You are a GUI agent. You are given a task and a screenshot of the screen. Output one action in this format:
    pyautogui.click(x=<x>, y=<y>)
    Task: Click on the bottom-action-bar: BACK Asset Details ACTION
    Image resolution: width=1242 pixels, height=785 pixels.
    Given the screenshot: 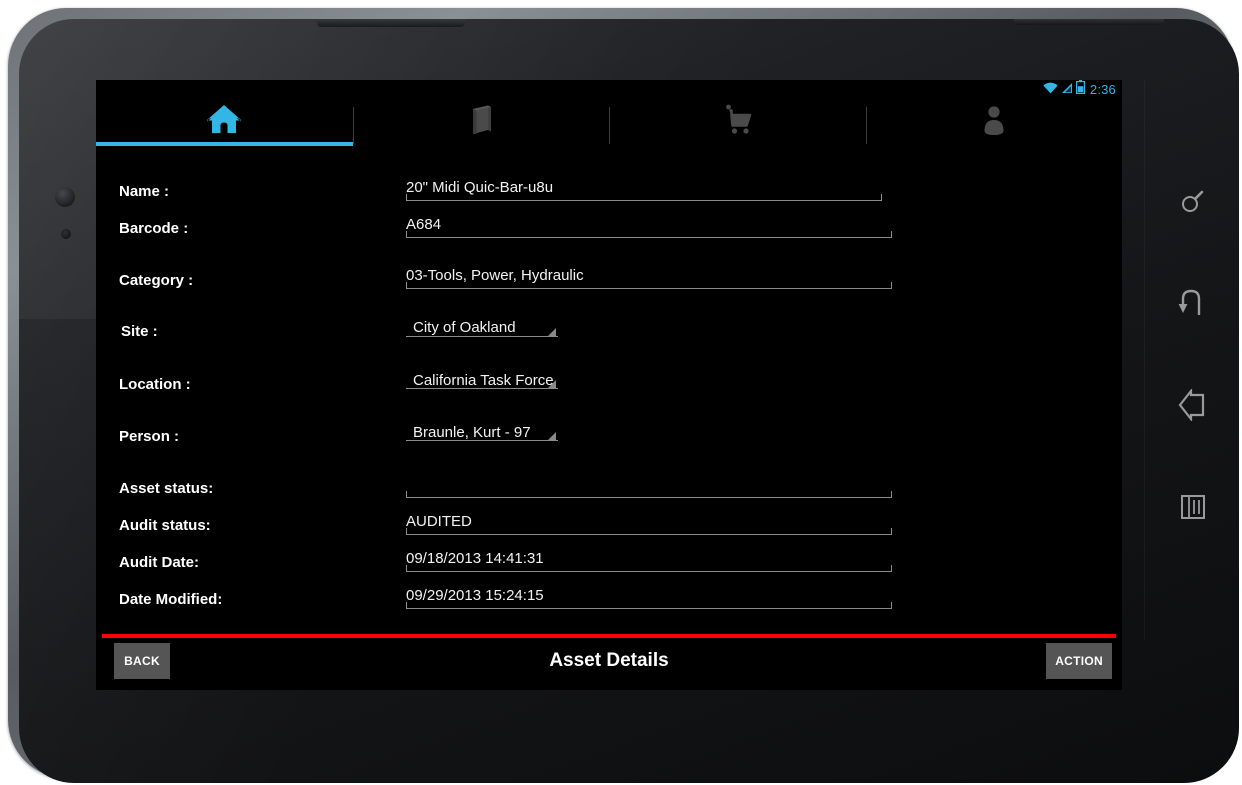 What is the action you would take?
    pyautogui.click(x=609, y=661)
    